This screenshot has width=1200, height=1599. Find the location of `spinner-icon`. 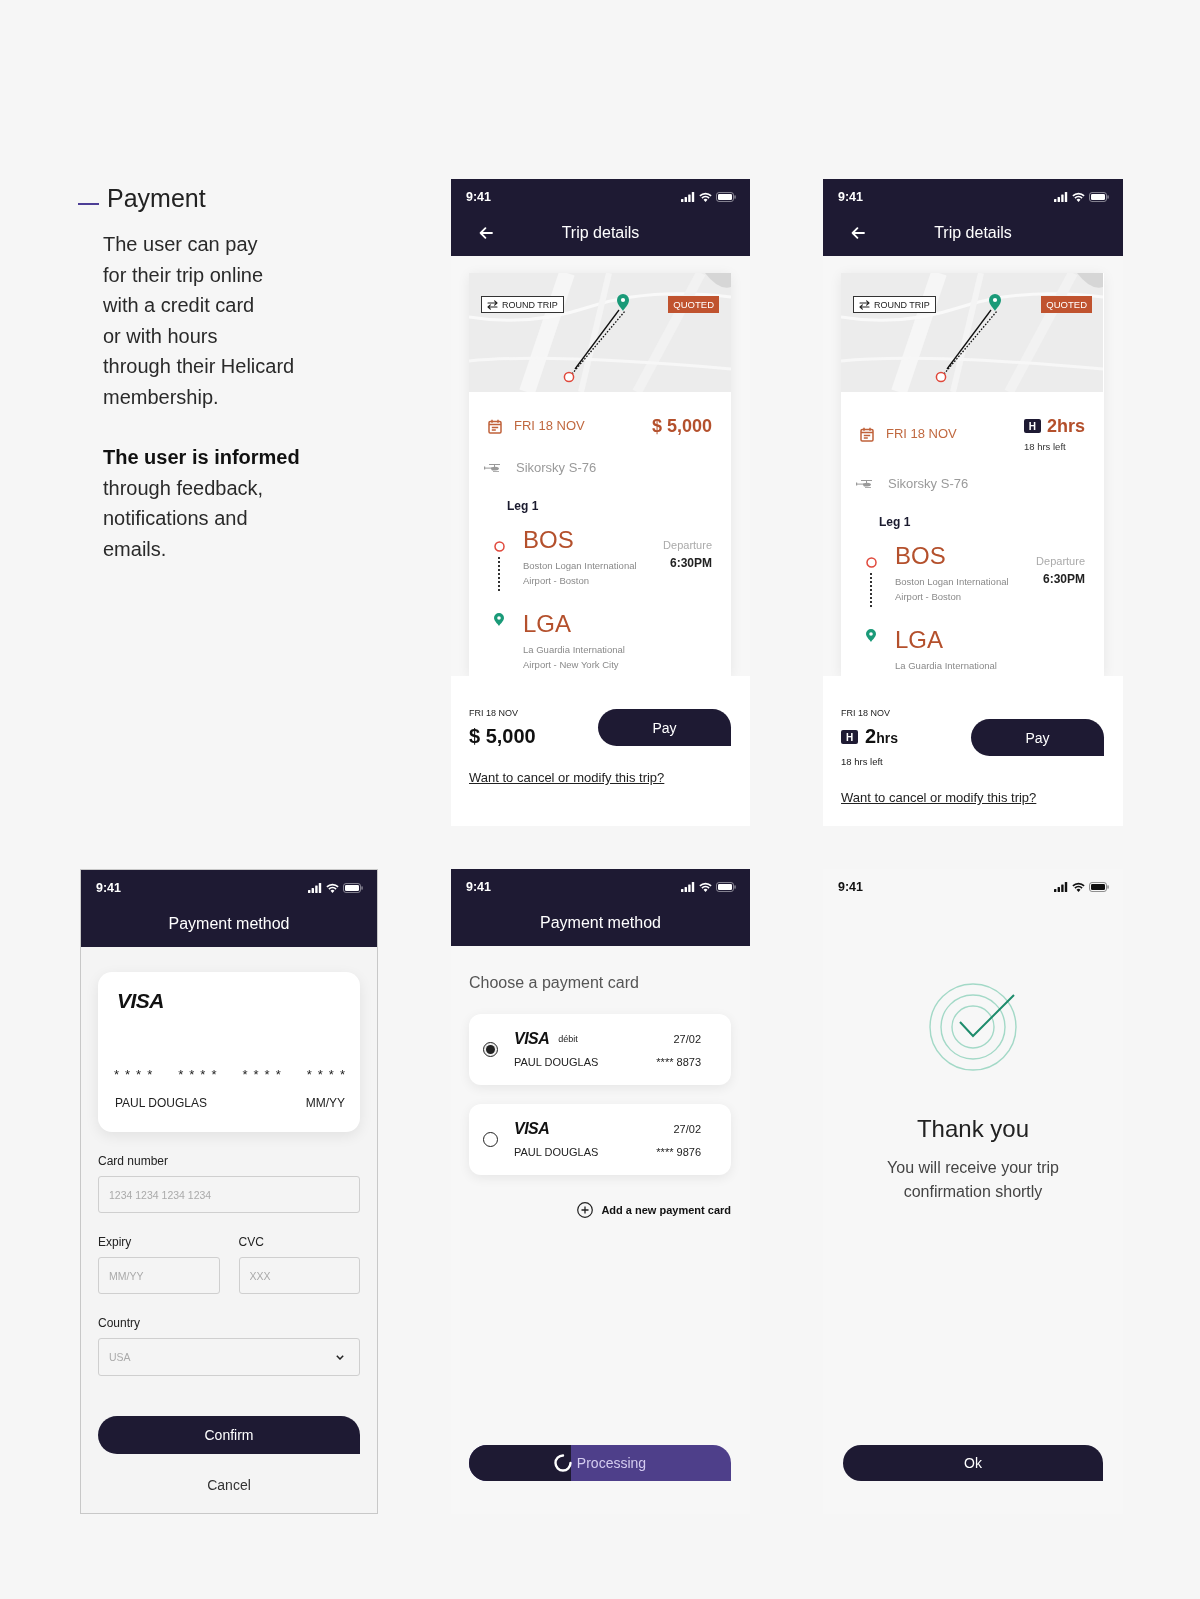

spinner-icon is located at coordinates (562, 1463).